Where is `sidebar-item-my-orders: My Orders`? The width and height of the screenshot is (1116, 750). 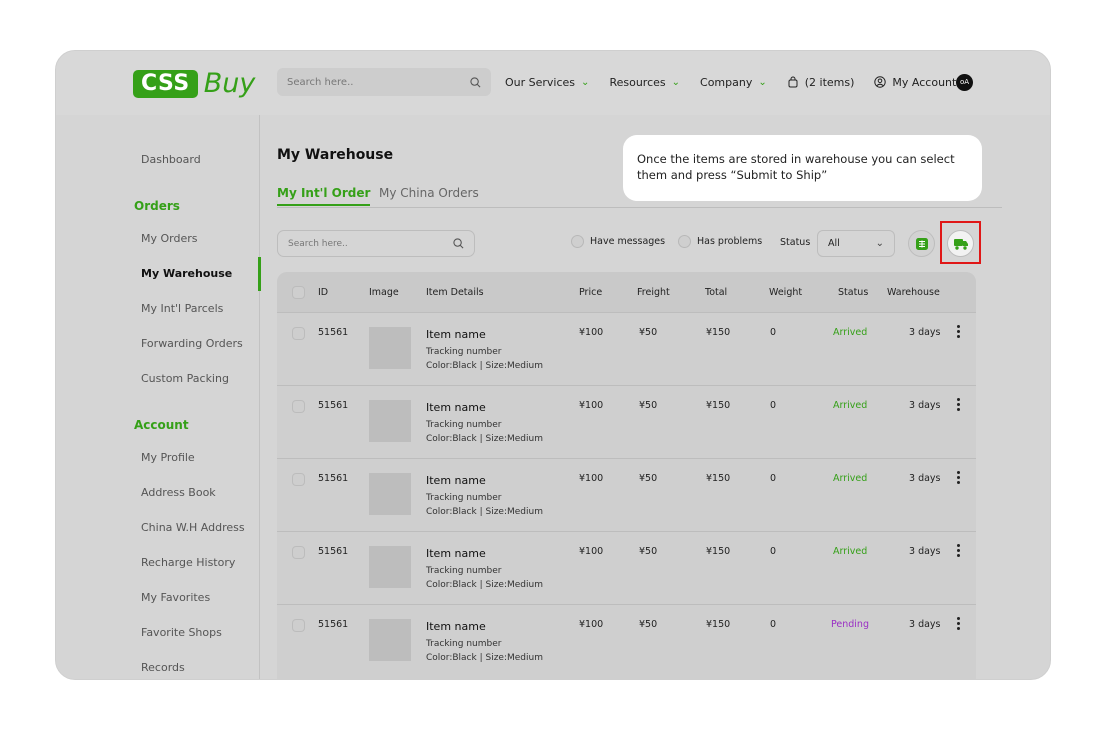 sidebar-item-my-orders: My Orders is located at coordinates (169, 238).